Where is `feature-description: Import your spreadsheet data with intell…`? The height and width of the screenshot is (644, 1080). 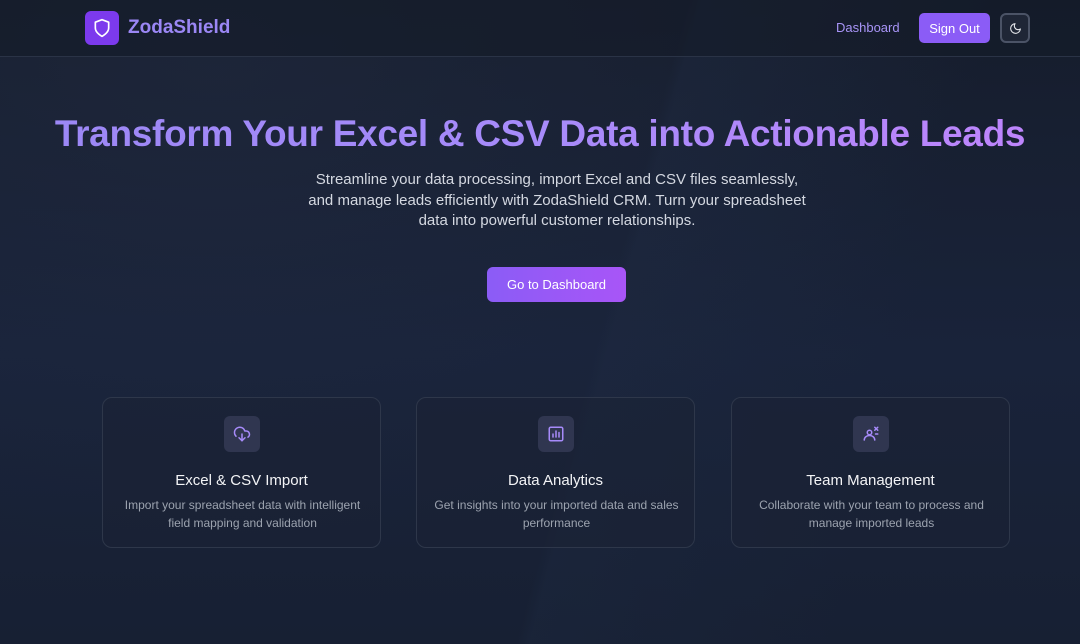 feature-description: Import your spreadsheet data with intell… is located at coordinates (242, 514).